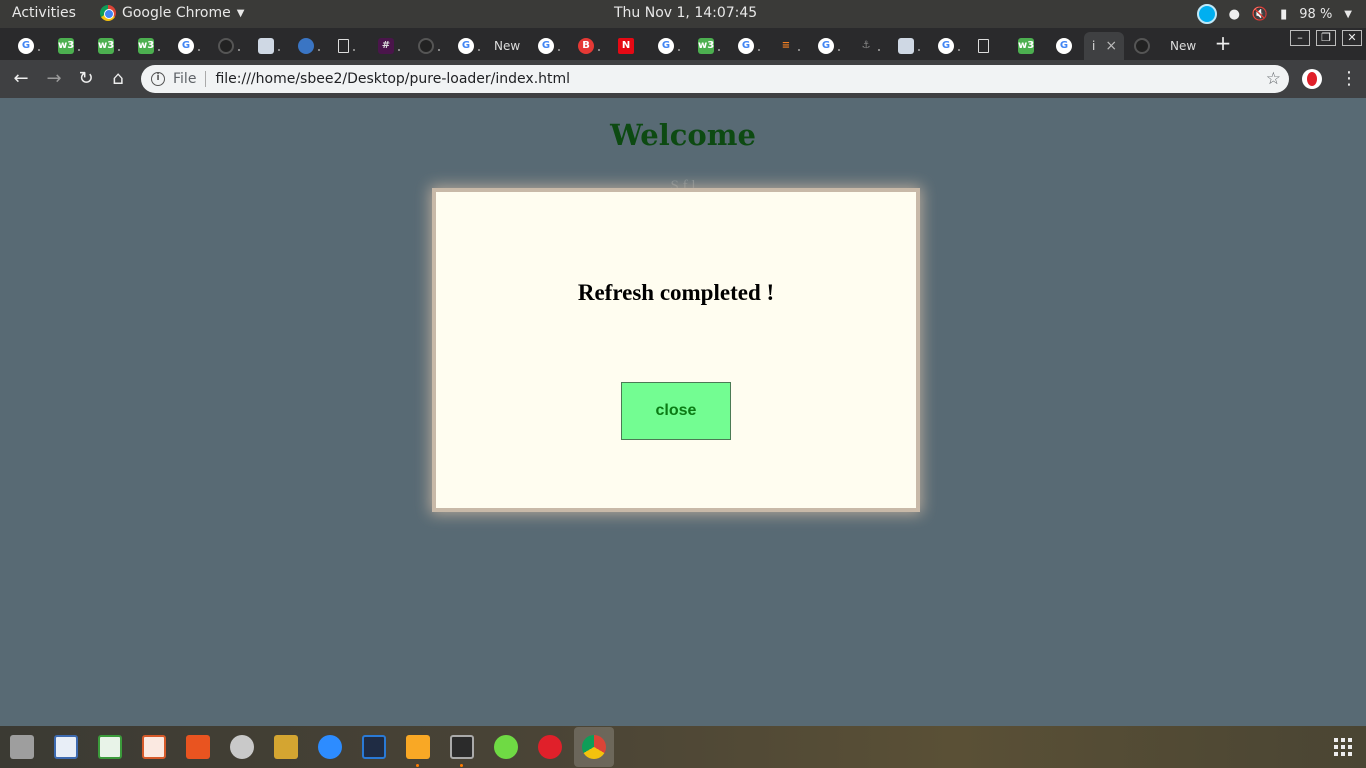  I want to click on system-menu-arrow-icon: ▼, so click(1348, 14).